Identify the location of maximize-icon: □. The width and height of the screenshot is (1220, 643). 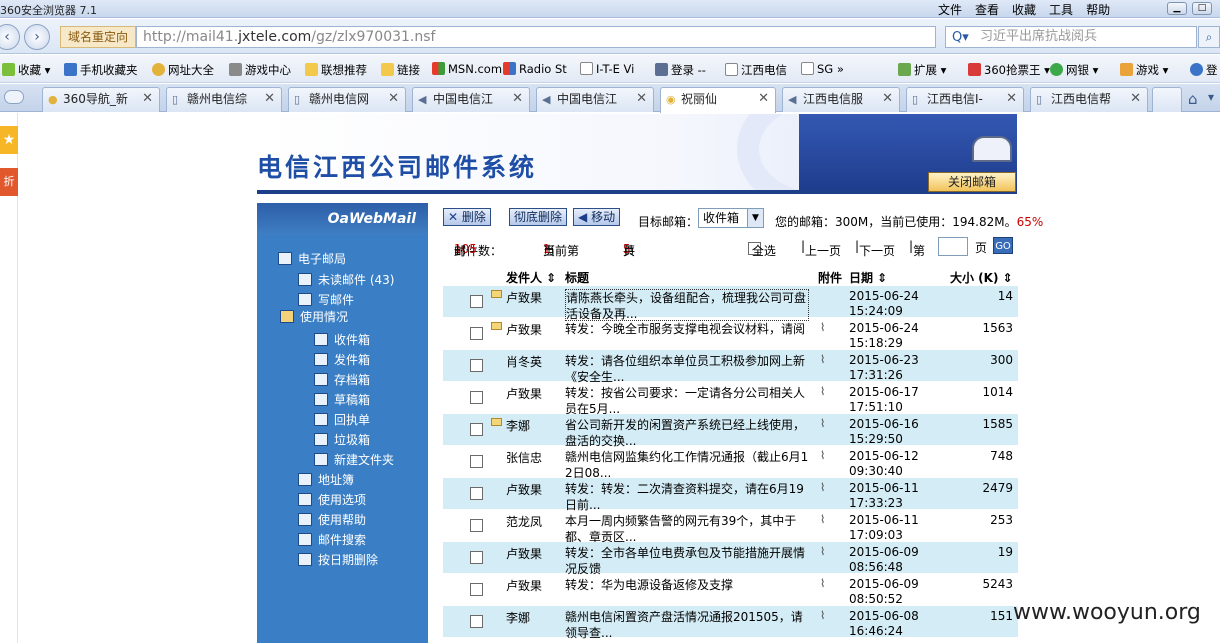
(1202, 8).